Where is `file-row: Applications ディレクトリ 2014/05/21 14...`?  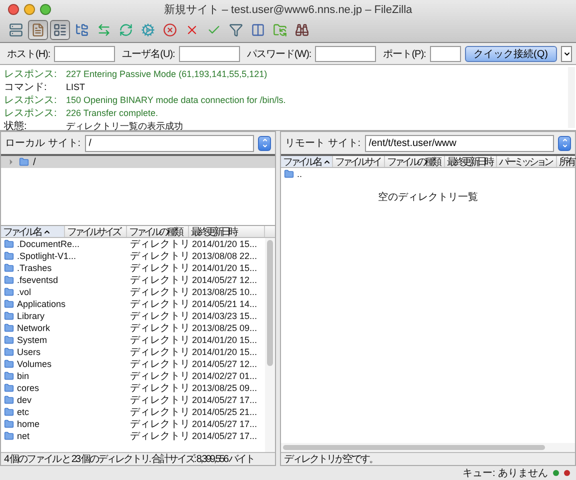 file-row: Applications ディレクトリ 2014/05/21 14... is located at coordinates (133, 304).